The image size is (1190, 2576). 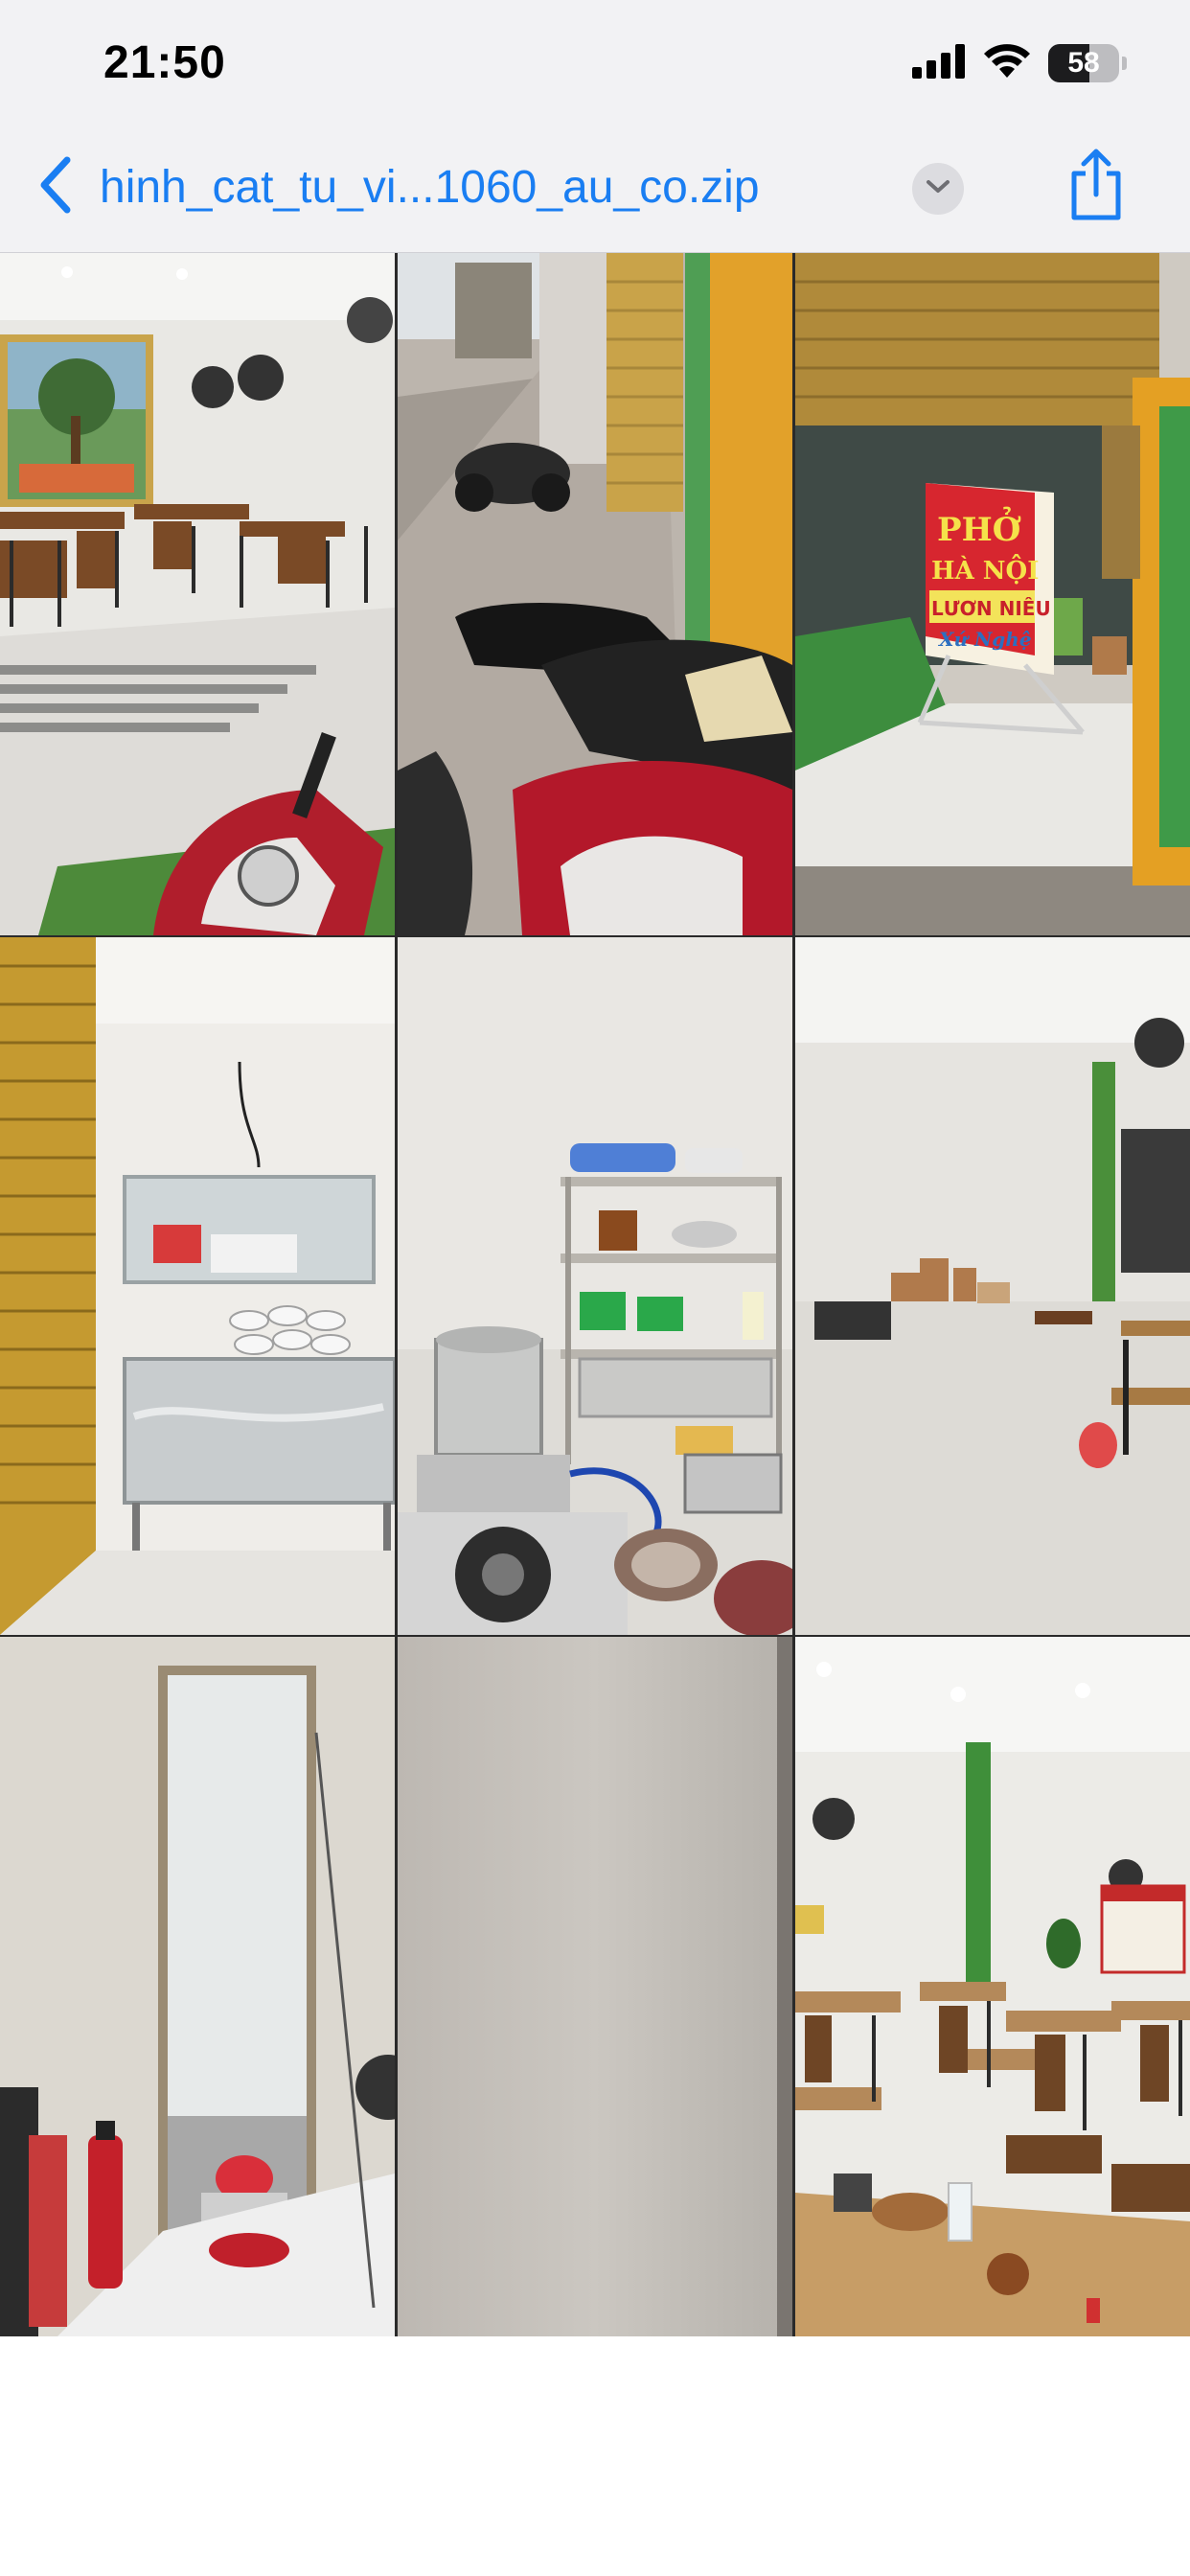 I want to click on photo-6-image, so click(x=992, y=1286).